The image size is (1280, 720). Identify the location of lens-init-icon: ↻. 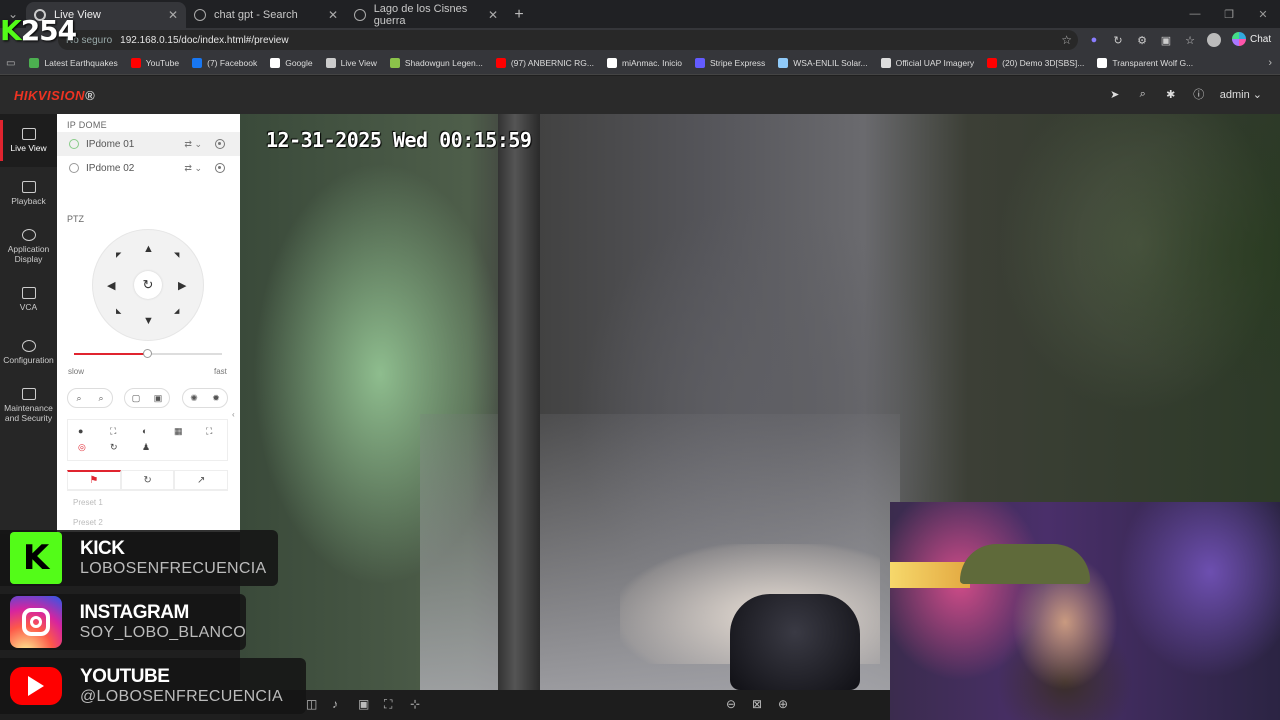
(114, 447).